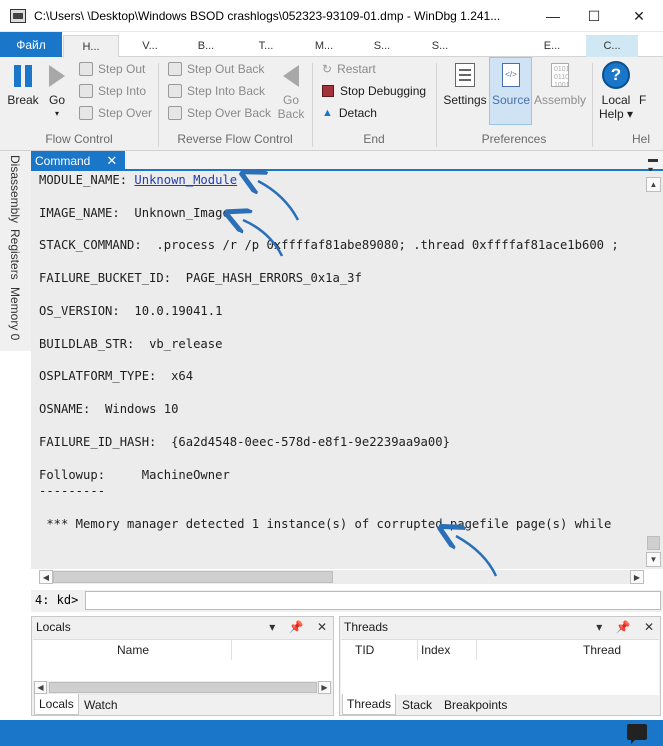 This screenshot has width=663, height=746. I want to click on command-prompt-row: 4: kd>, so click(347, 601).